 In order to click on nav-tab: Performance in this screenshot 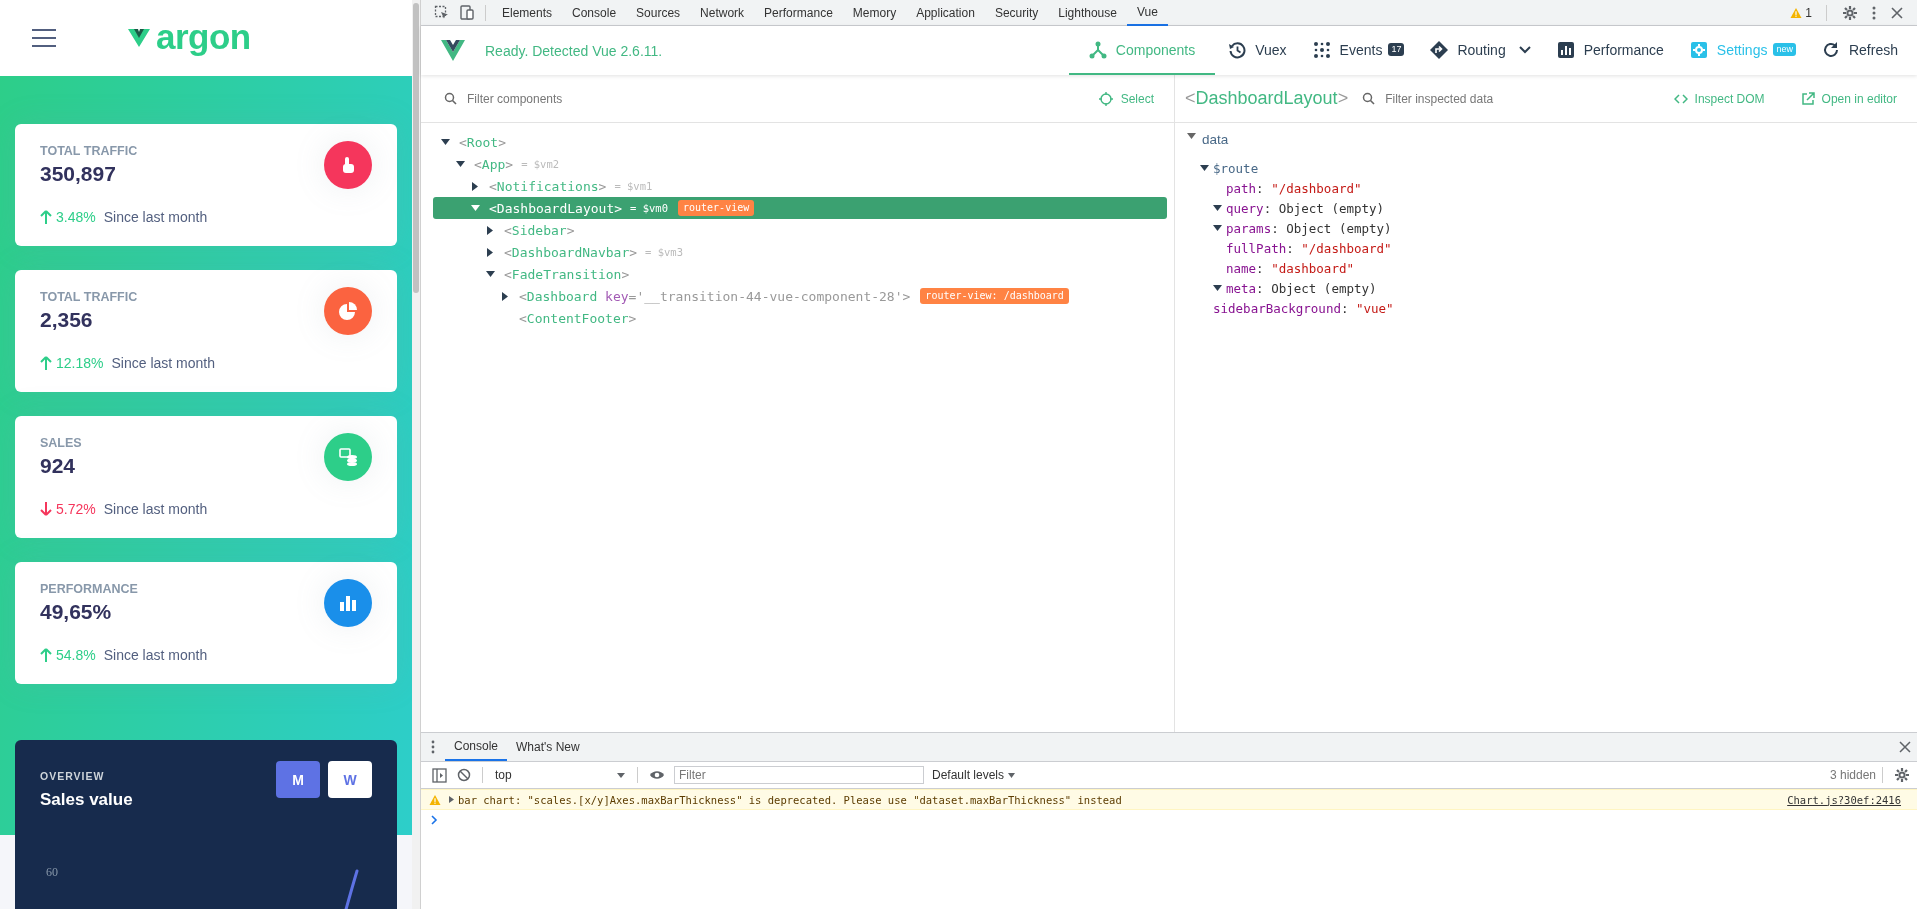, I will do `click(1610, 50)`.